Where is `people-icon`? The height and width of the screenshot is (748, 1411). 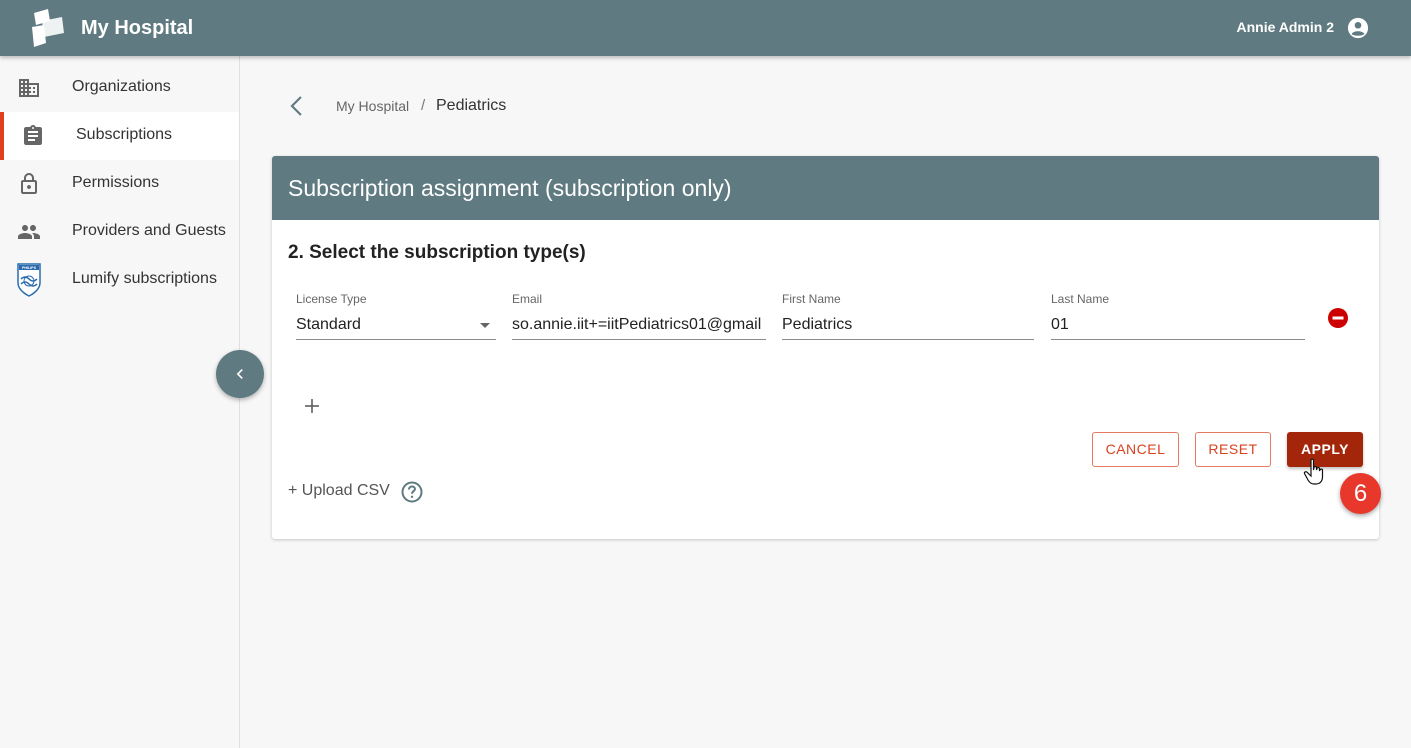
people-icon is located at coordinates (29, 232).